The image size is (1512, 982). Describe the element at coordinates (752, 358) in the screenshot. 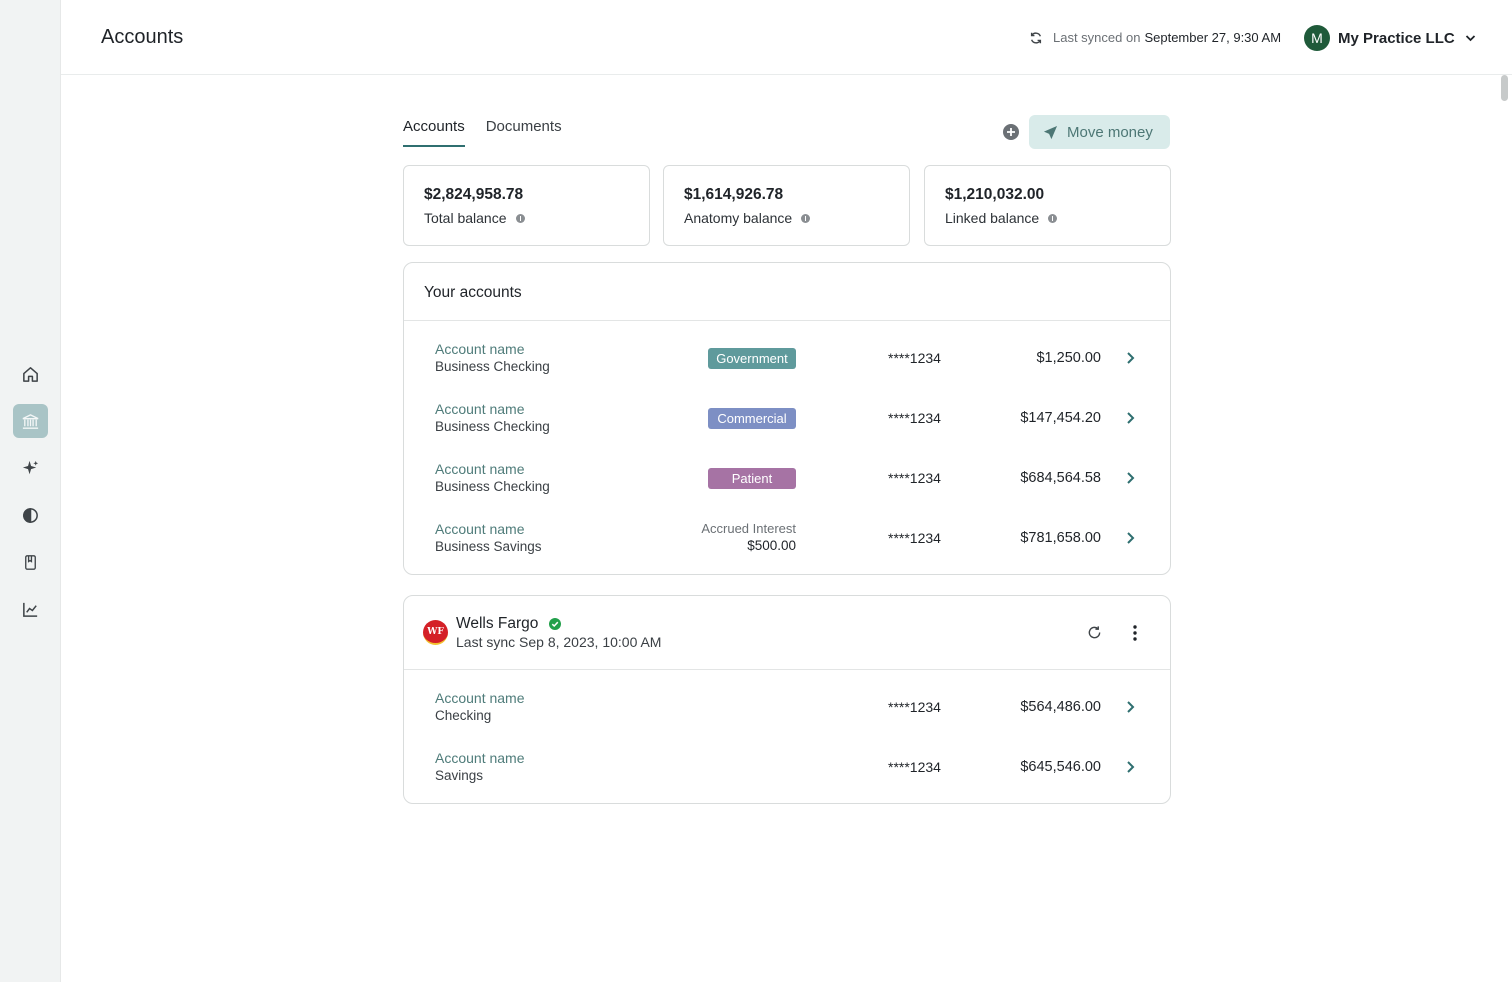

I see `account-badge: Government` at that location.